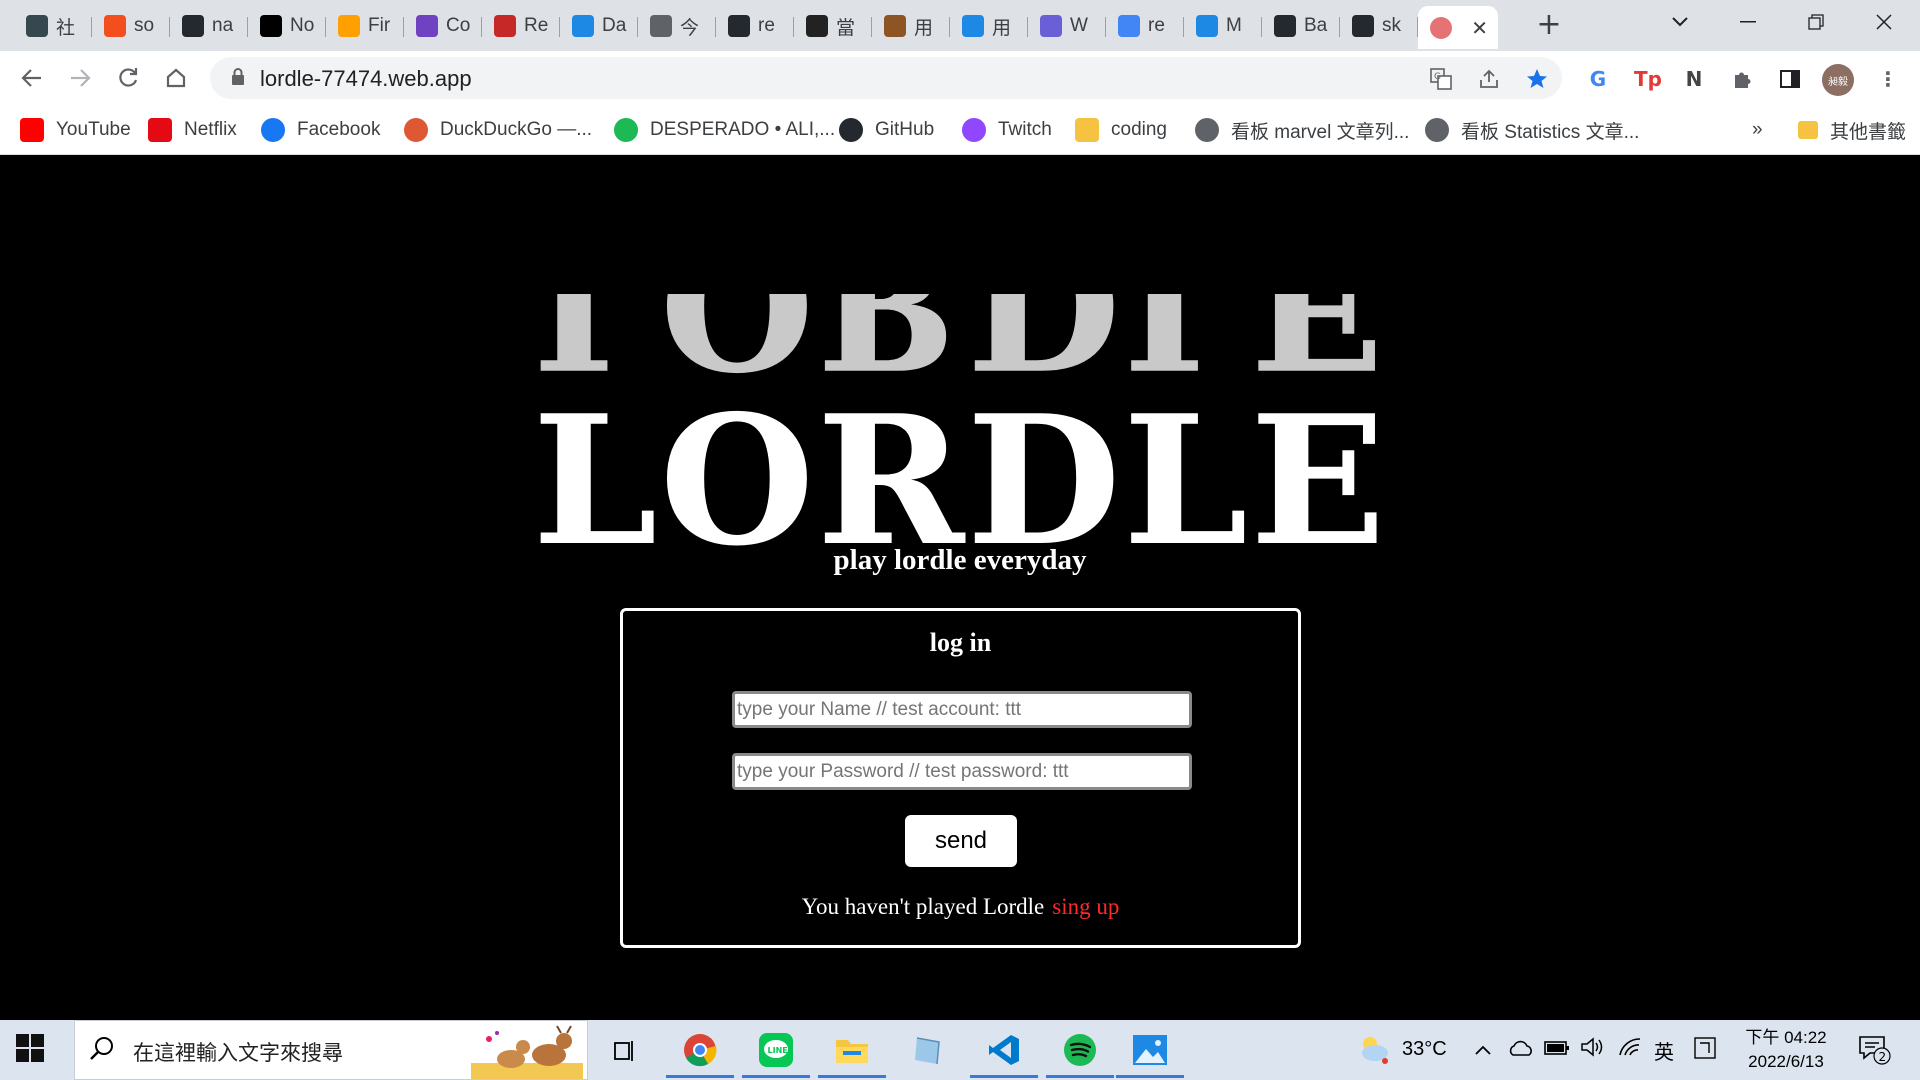 The width and height of the screenshot is (1920, 1080). What do you see at coordinates (1888, 79) in the screenshot?
I see `kebab-menu-icon: ⋮` at bounding box center [1888, 79].